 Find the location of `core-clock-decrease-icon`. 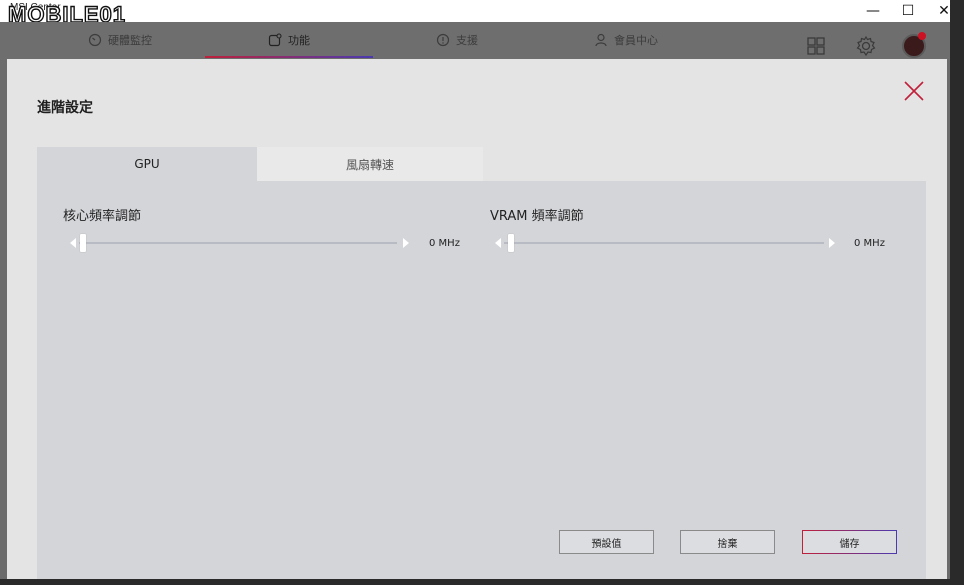

core-clock-decrease-icon is located at coordinates (73, 243).